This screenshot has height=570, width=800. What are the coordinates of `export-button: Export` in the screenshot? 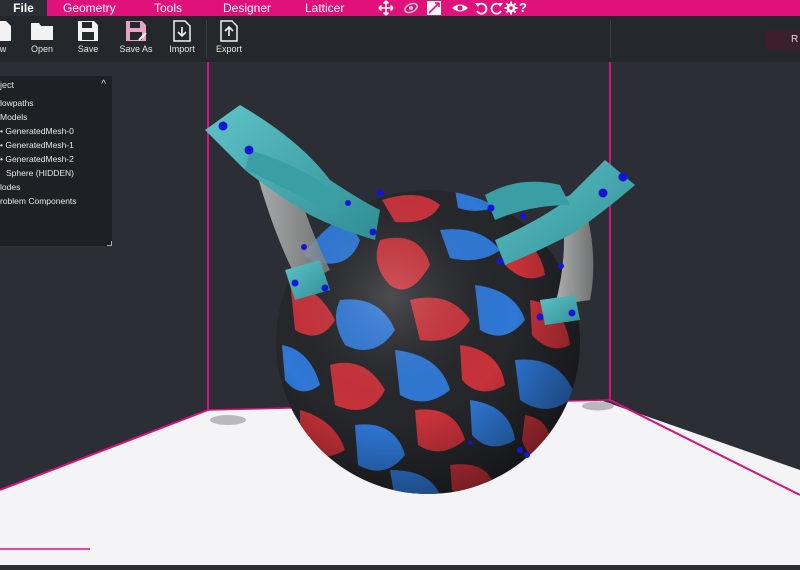 It's located at (229, 39).